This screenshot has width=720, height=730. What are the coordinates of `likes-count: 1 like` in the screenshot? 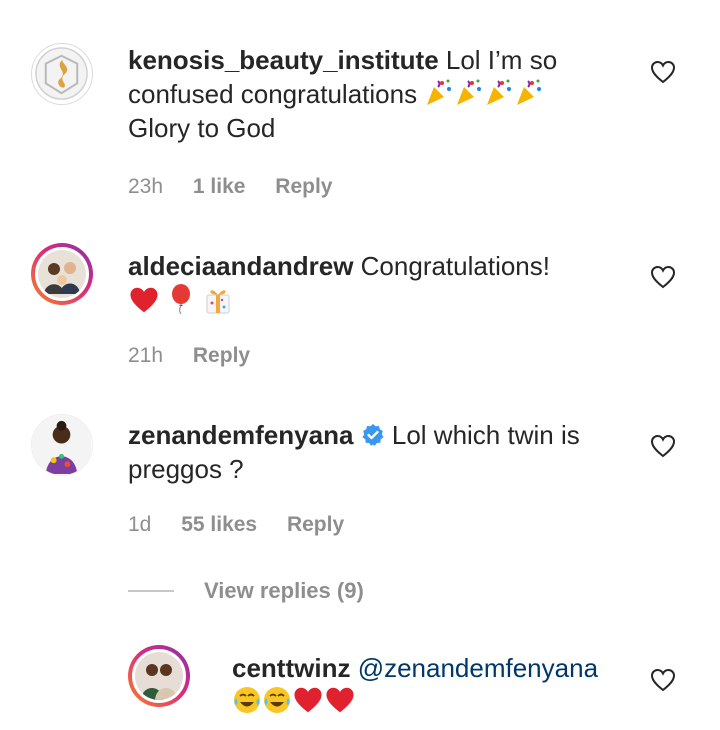 It's located at (219, 186).